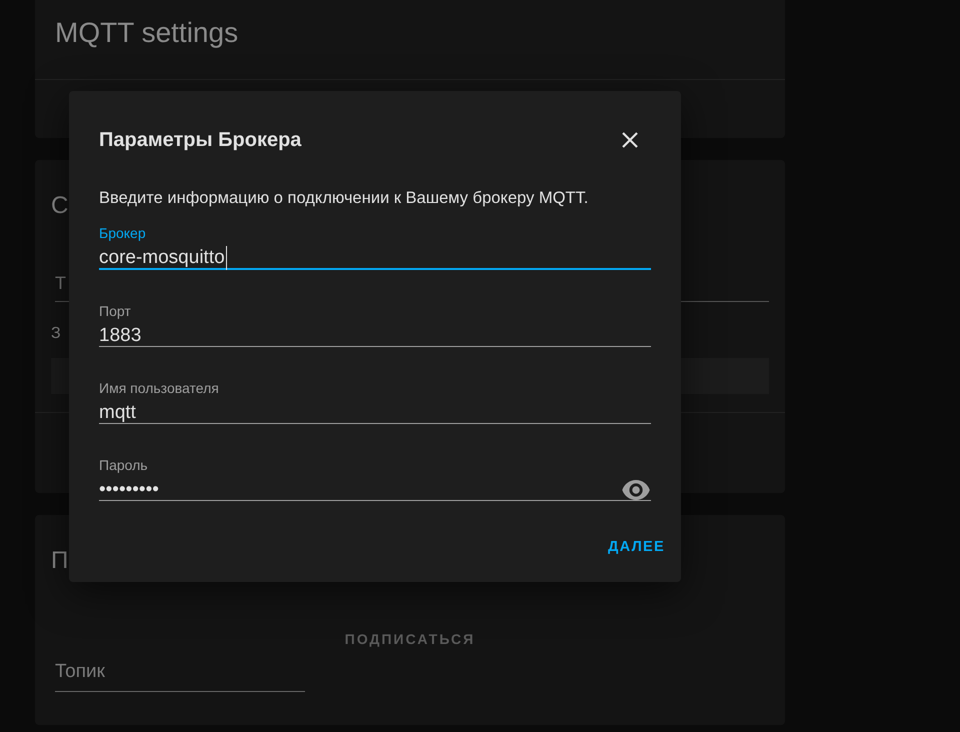 Image resolution: width=960 pixels, height=732 pixels. I want to click on card-title: MQTT settings, so click(146, 32).